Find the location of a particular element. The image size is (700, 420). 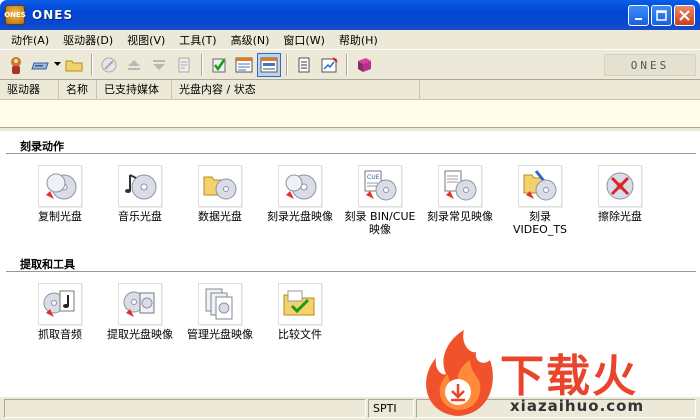

menu-view: 视图(V) is located at coordinates (146, 40).